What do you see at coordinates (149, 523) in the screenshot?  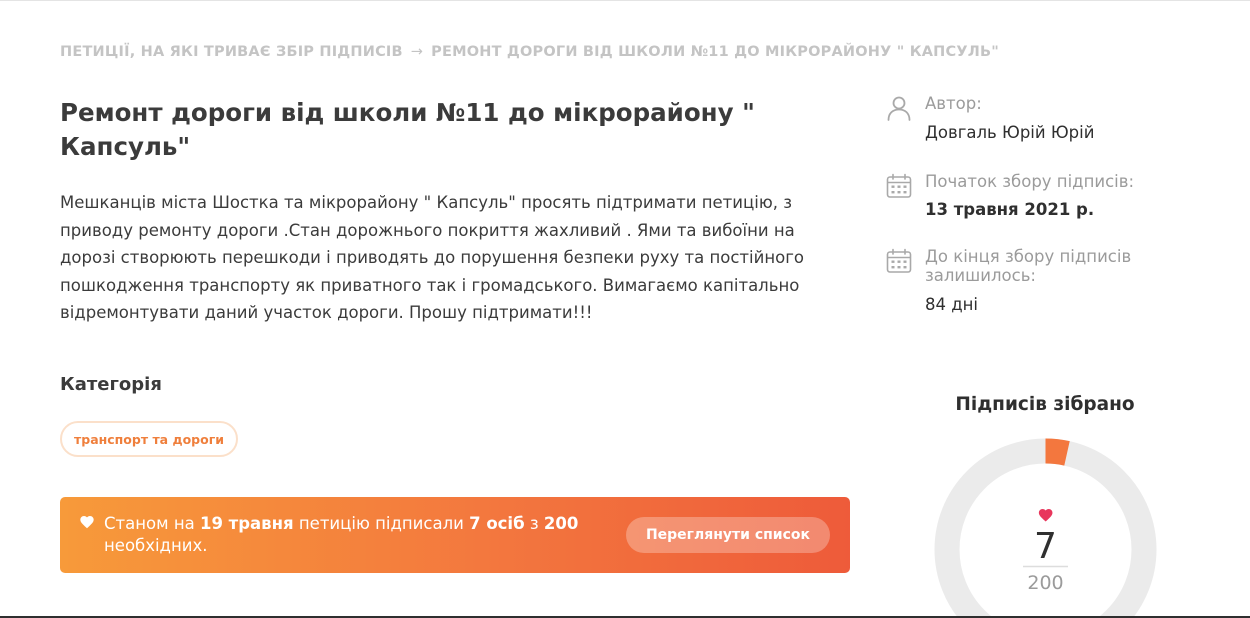 I see `status-prefix: Станом на` at bounding box center [149, 523].